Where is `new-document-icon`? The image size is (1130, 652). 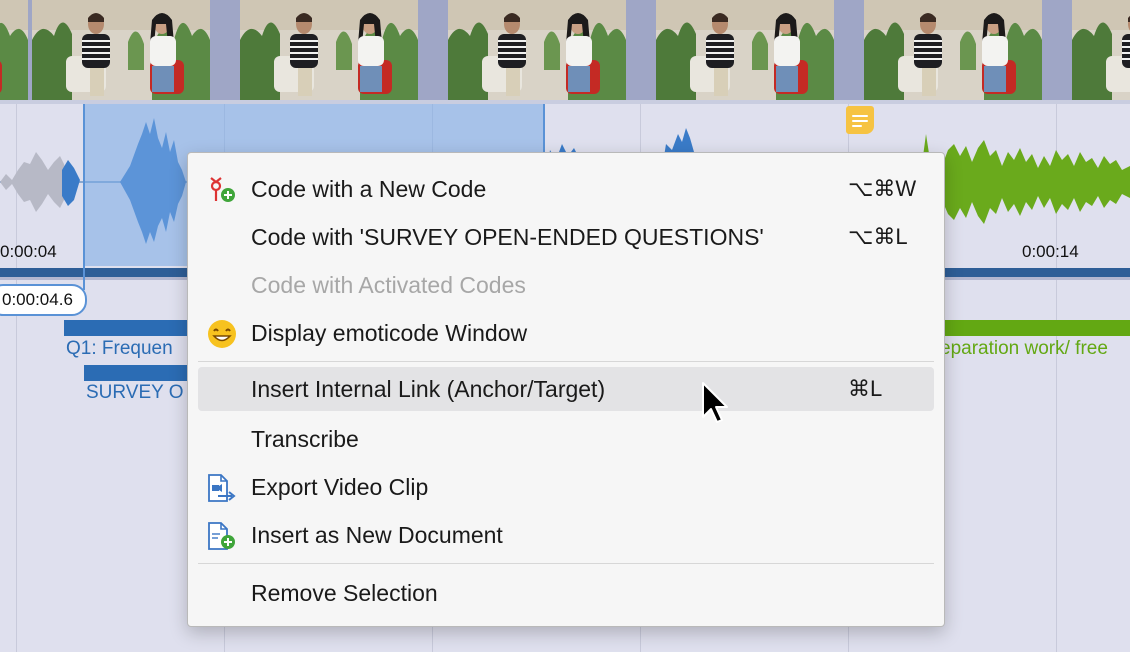
new-document-icon is located at coordinates (222, 536).